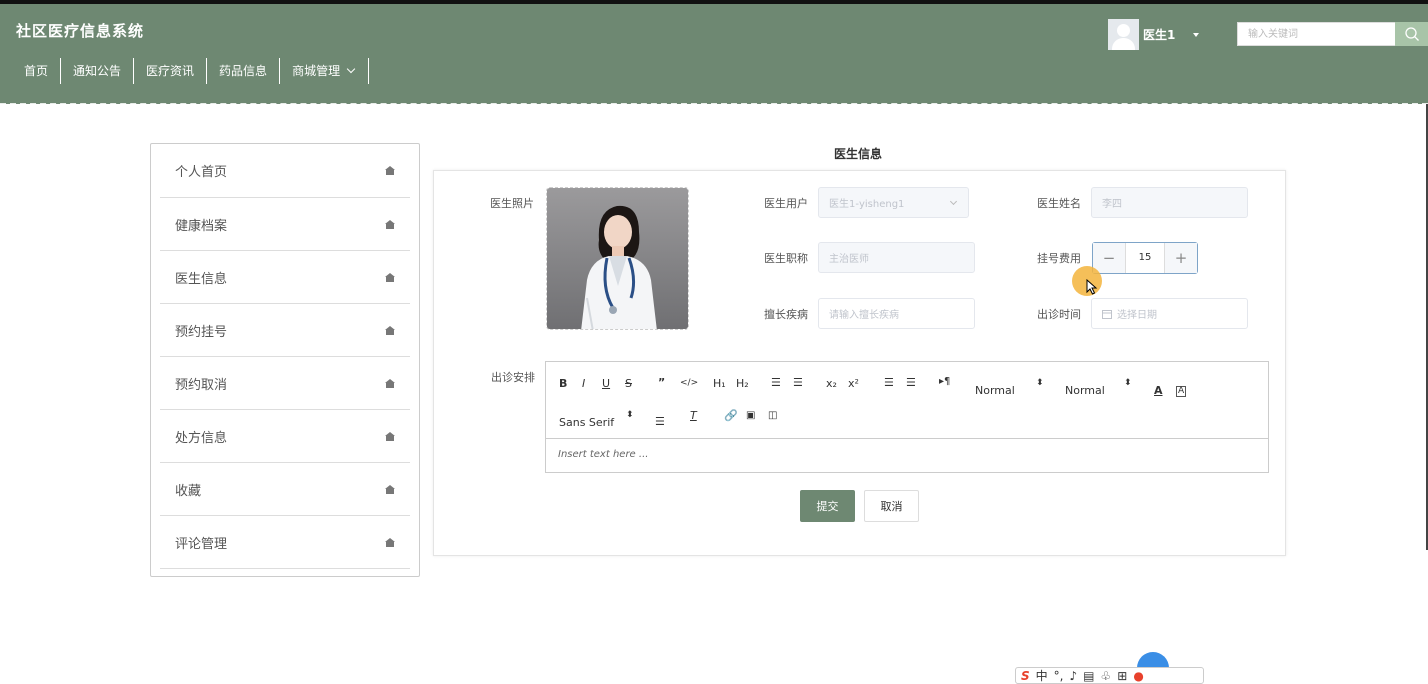 The height and width of the screenshot is (684, 1428). What do you see at coordinates (896, 257) in the screenshot?
I see `job-title-field: 主治医师` at bounding box center [896, 257].